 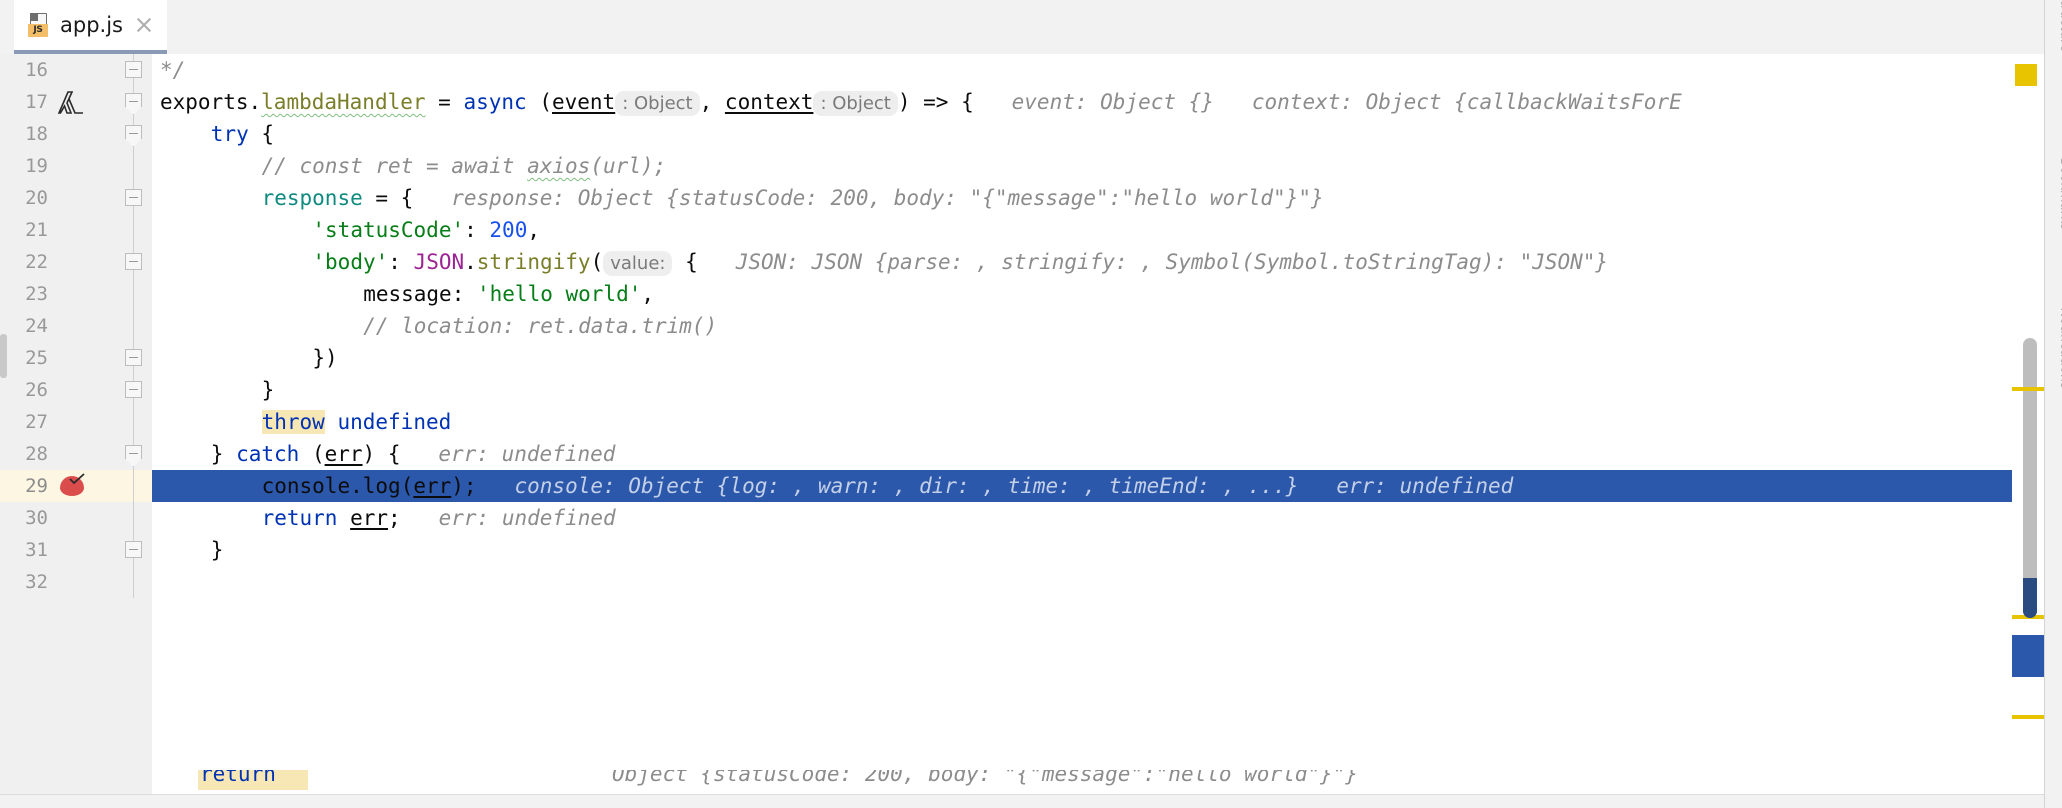 What do you see at coordinates (413, 454) in the screenshot?
I see `code-text: } catch (err) { err: undefined` at bounding box center [413, 454].